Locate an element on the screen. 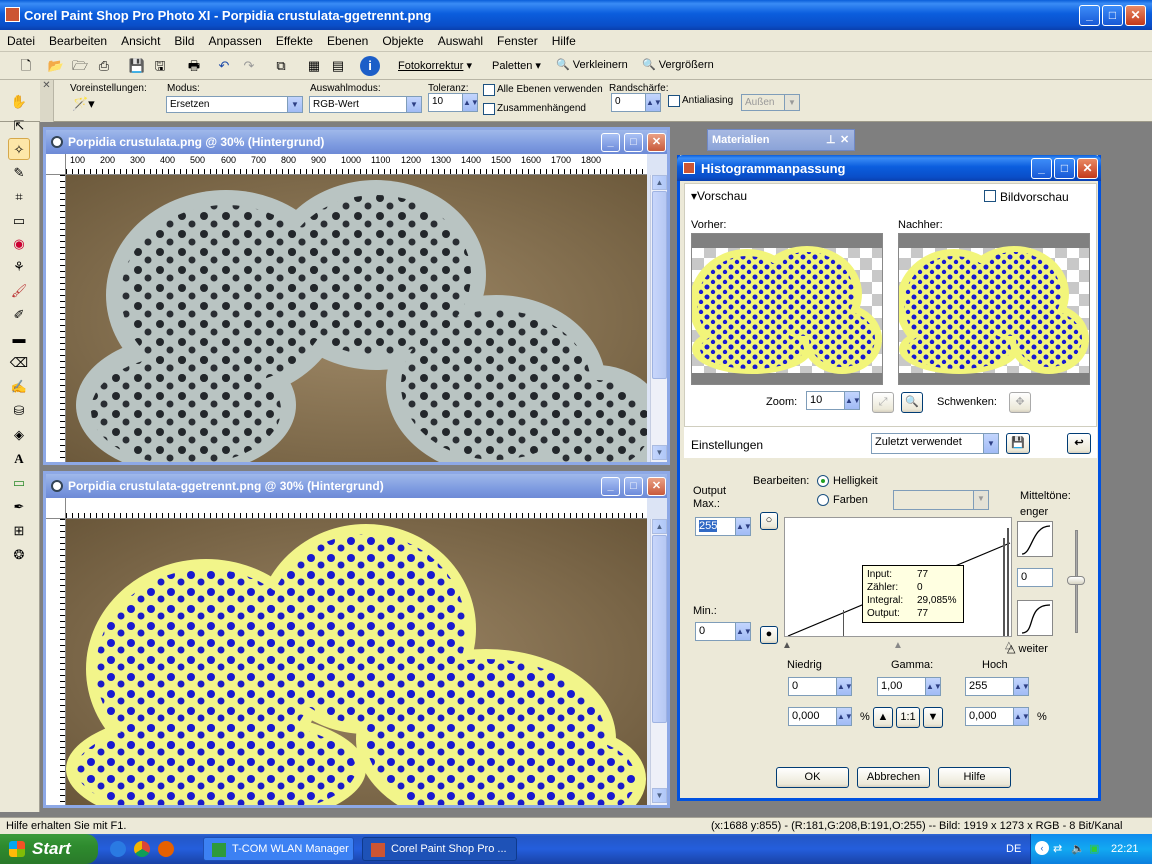  doc-close-button: ✕ is located at coordinates (656, 486).